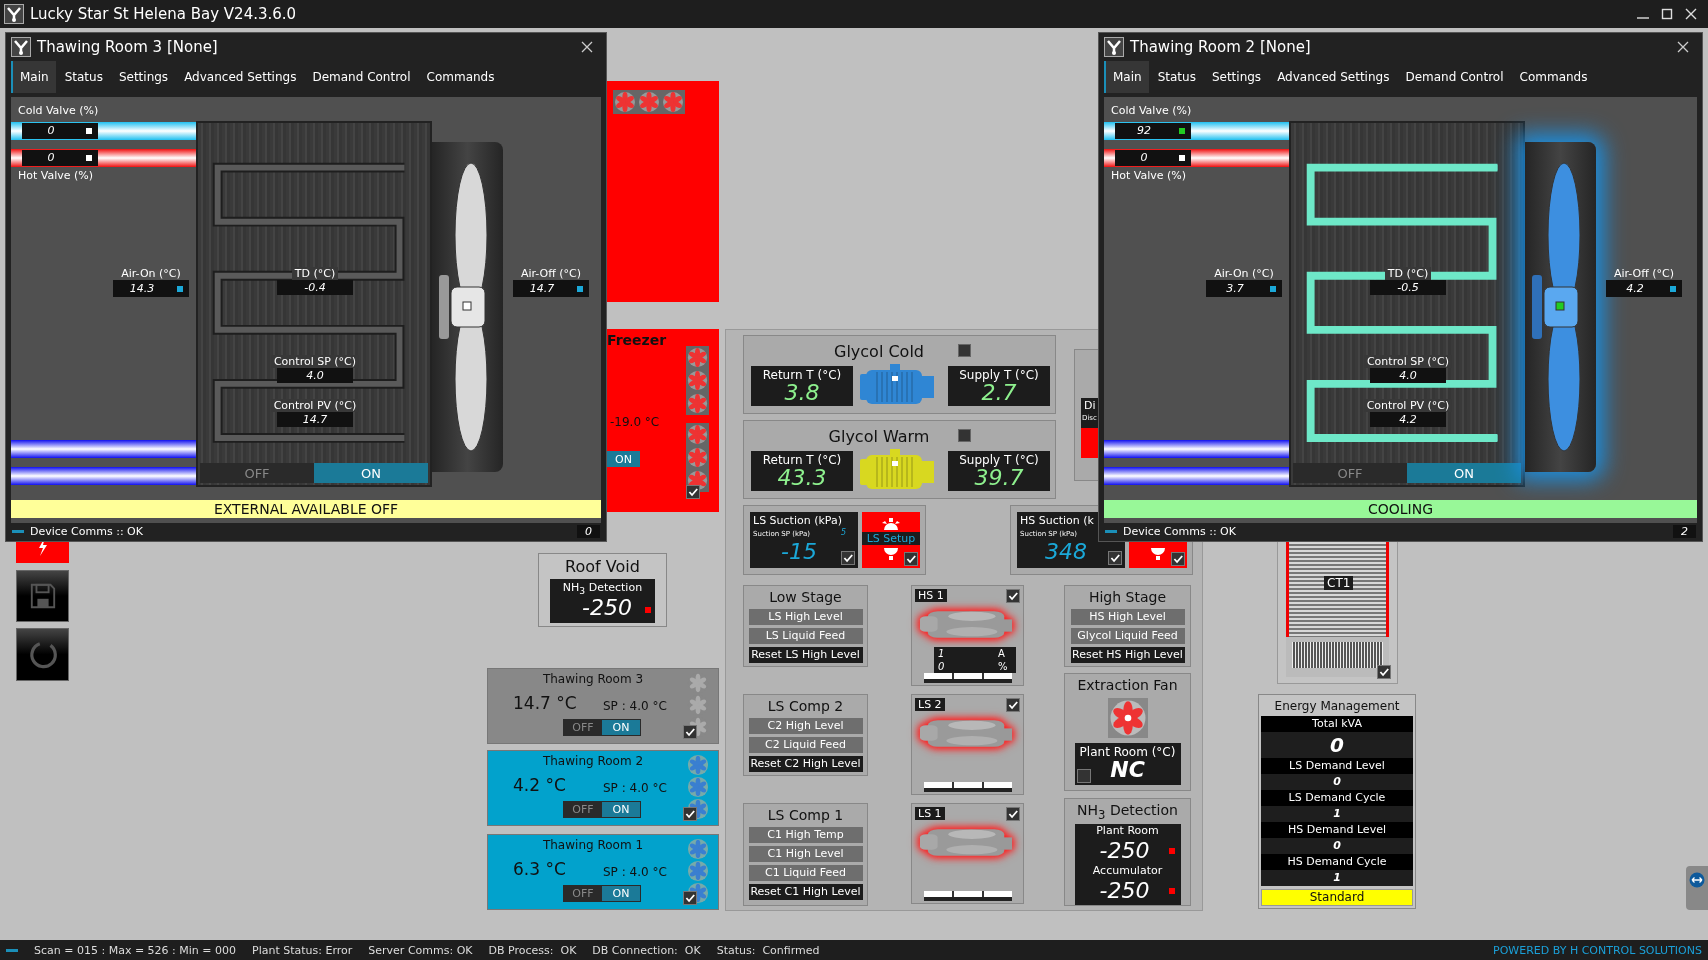  What do you see at coordinates (1235, 289) in the screenshot?
I see `readout-value: 3.7` at bounding box center [1235, 289].